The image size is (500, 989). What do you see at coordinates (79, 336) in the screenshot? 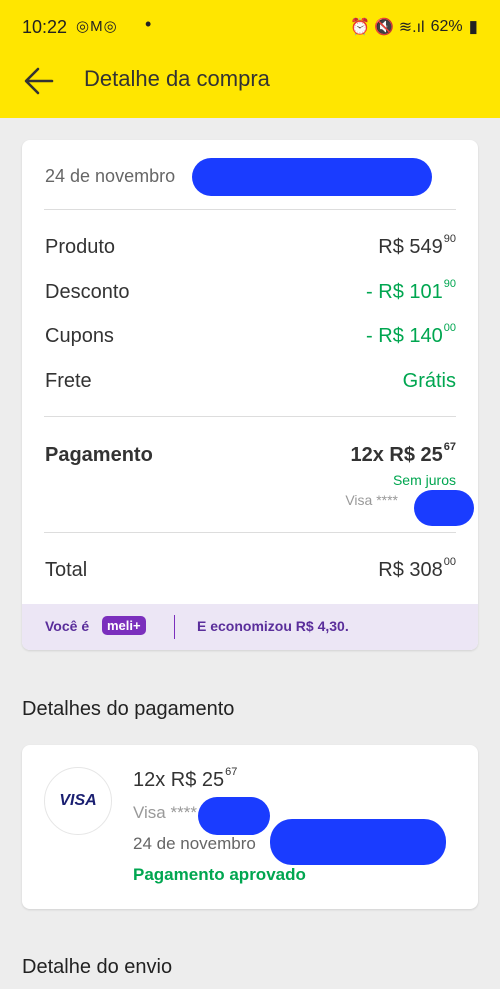
I see `row-cupons-label: Cupons` at bounding box center [79, 336].